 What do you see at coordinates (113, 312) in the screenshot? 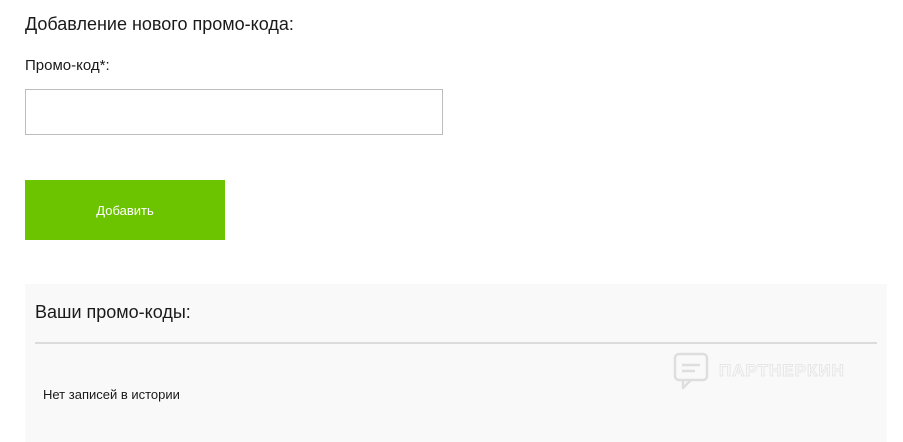
I see `promo-codes-heading: Ваши промо-коды:` at bounding box center [113, 312].